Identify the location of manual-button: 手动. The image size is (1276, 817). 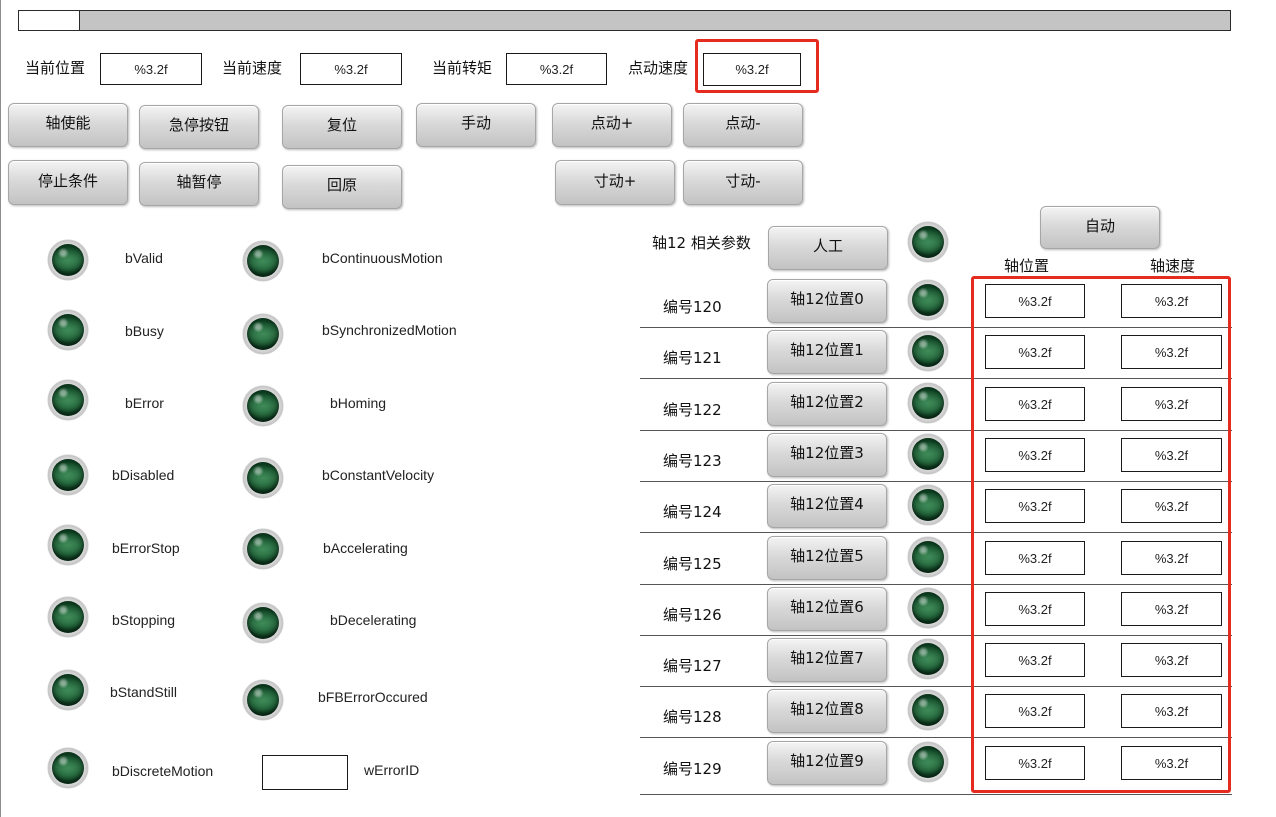
(476, 125).